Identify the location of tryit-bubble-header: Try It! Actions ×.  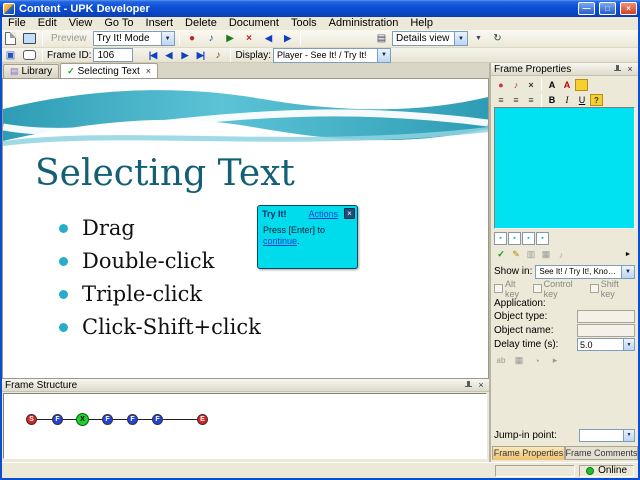
(307, 212).